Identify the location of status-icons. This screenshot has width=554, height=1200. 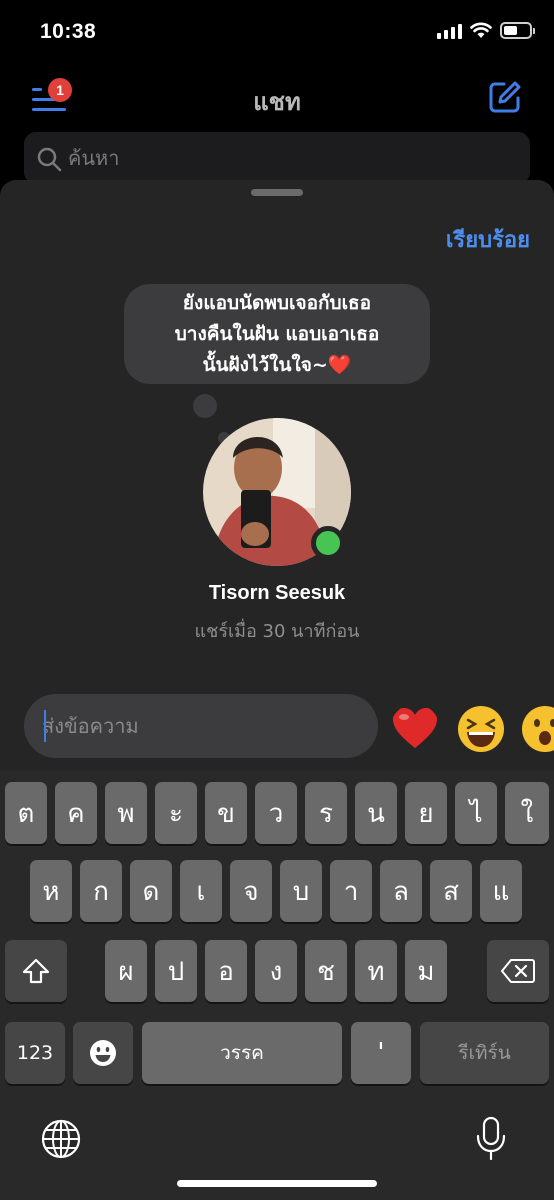
(486, 30).